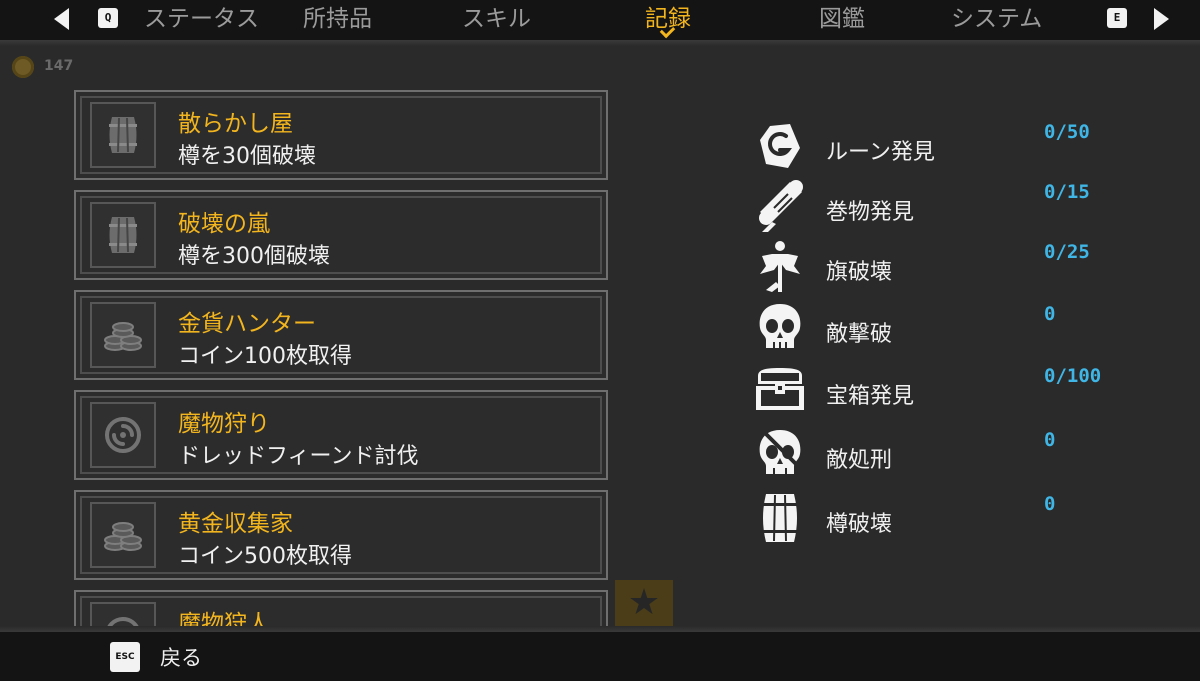 The width and height of the screenshot is (1200, 681). What do you see at coordinates (780, 389) in the screenshot?
I see `chest-icon` at bounding box center [780, 389].